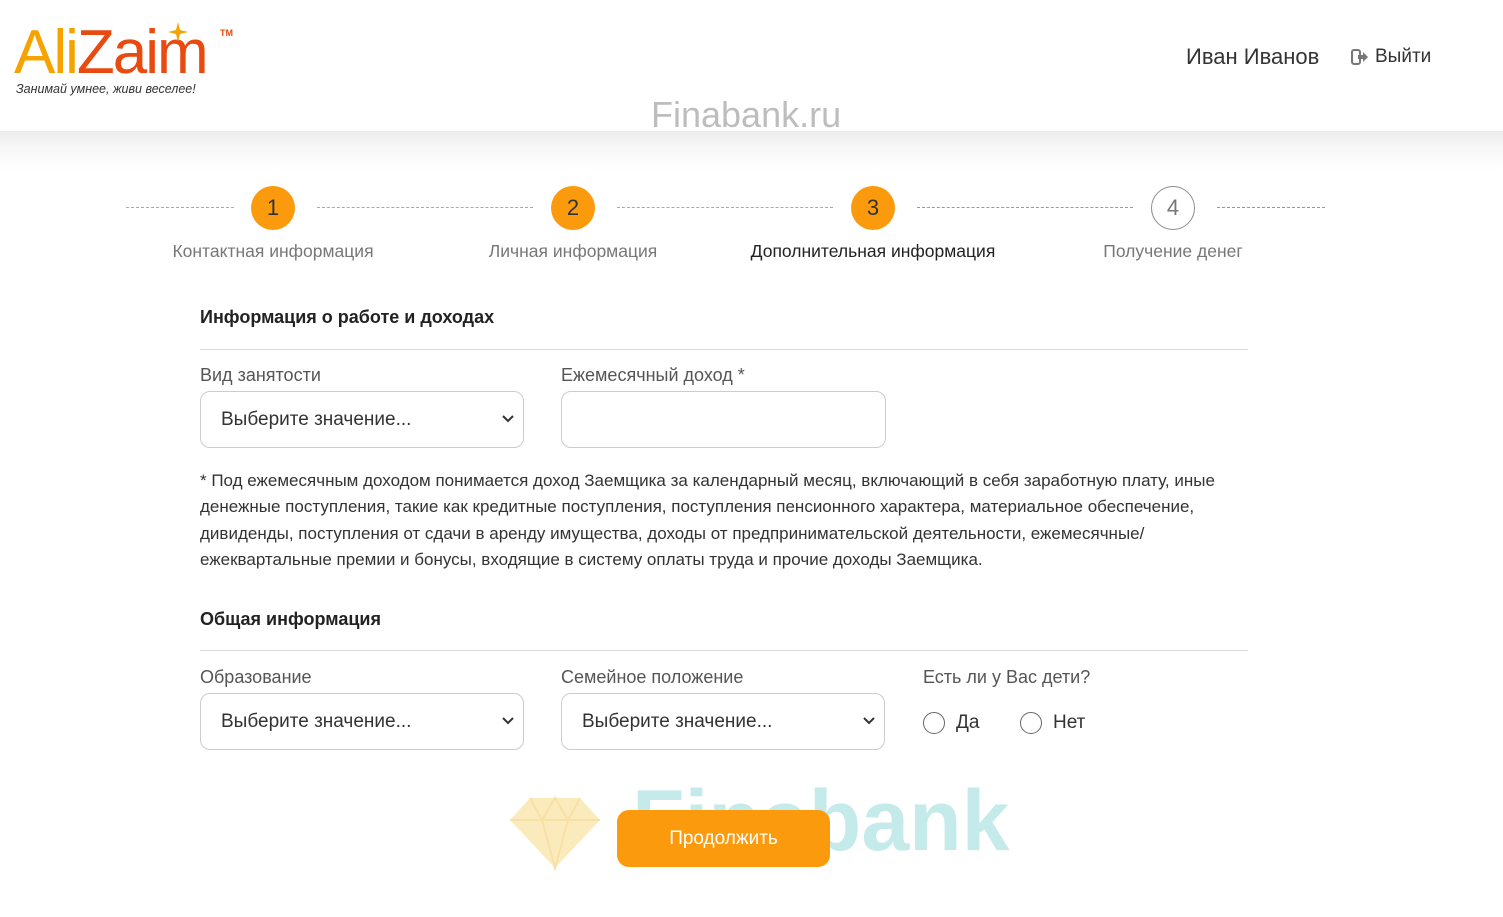  Describe the element at coordinates (1007, 677) in the screenshot. I see `children-label: Есть ли у Вас дети?` at that location.